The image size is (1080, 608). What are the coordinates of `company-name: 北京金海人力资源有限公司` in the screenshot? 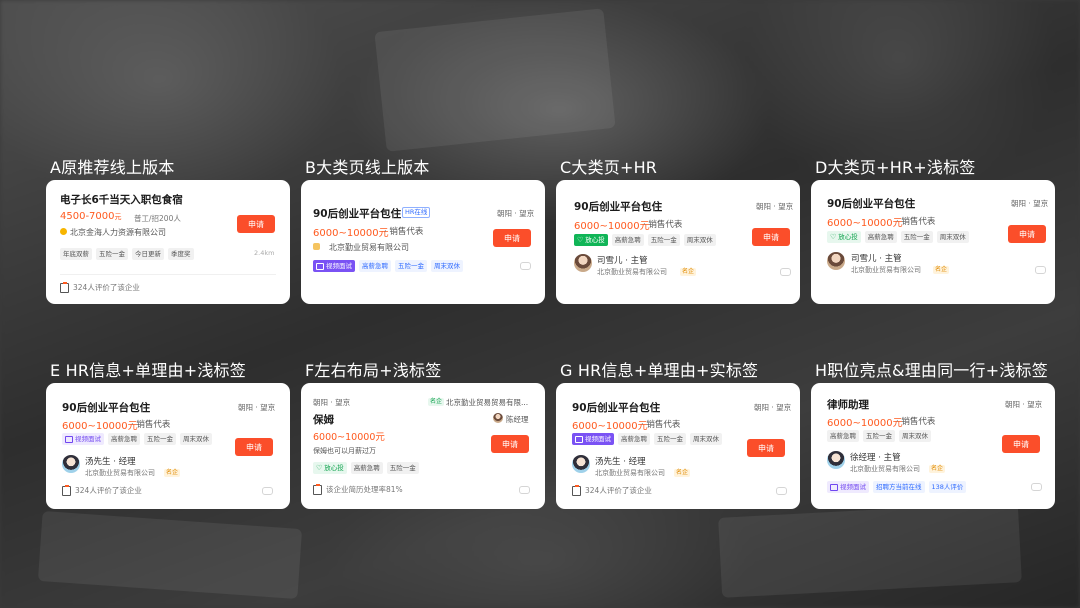 It's located at (118, 232).